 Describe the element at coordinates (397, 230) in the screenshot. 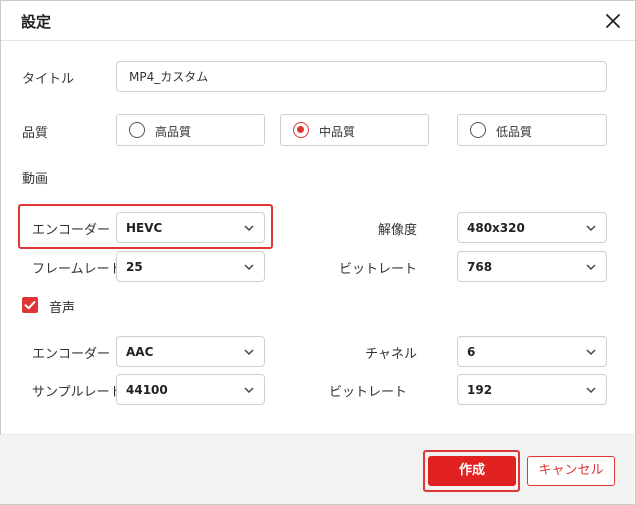

I see `resolution-label: 解像度` at that location.